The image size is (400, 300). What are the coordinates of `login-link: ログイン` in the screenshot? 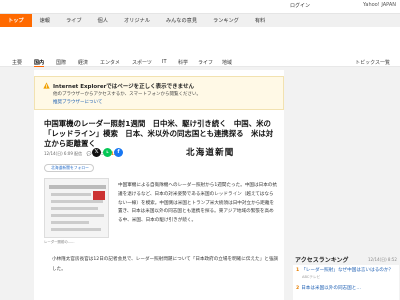 It's located at (300, 5).